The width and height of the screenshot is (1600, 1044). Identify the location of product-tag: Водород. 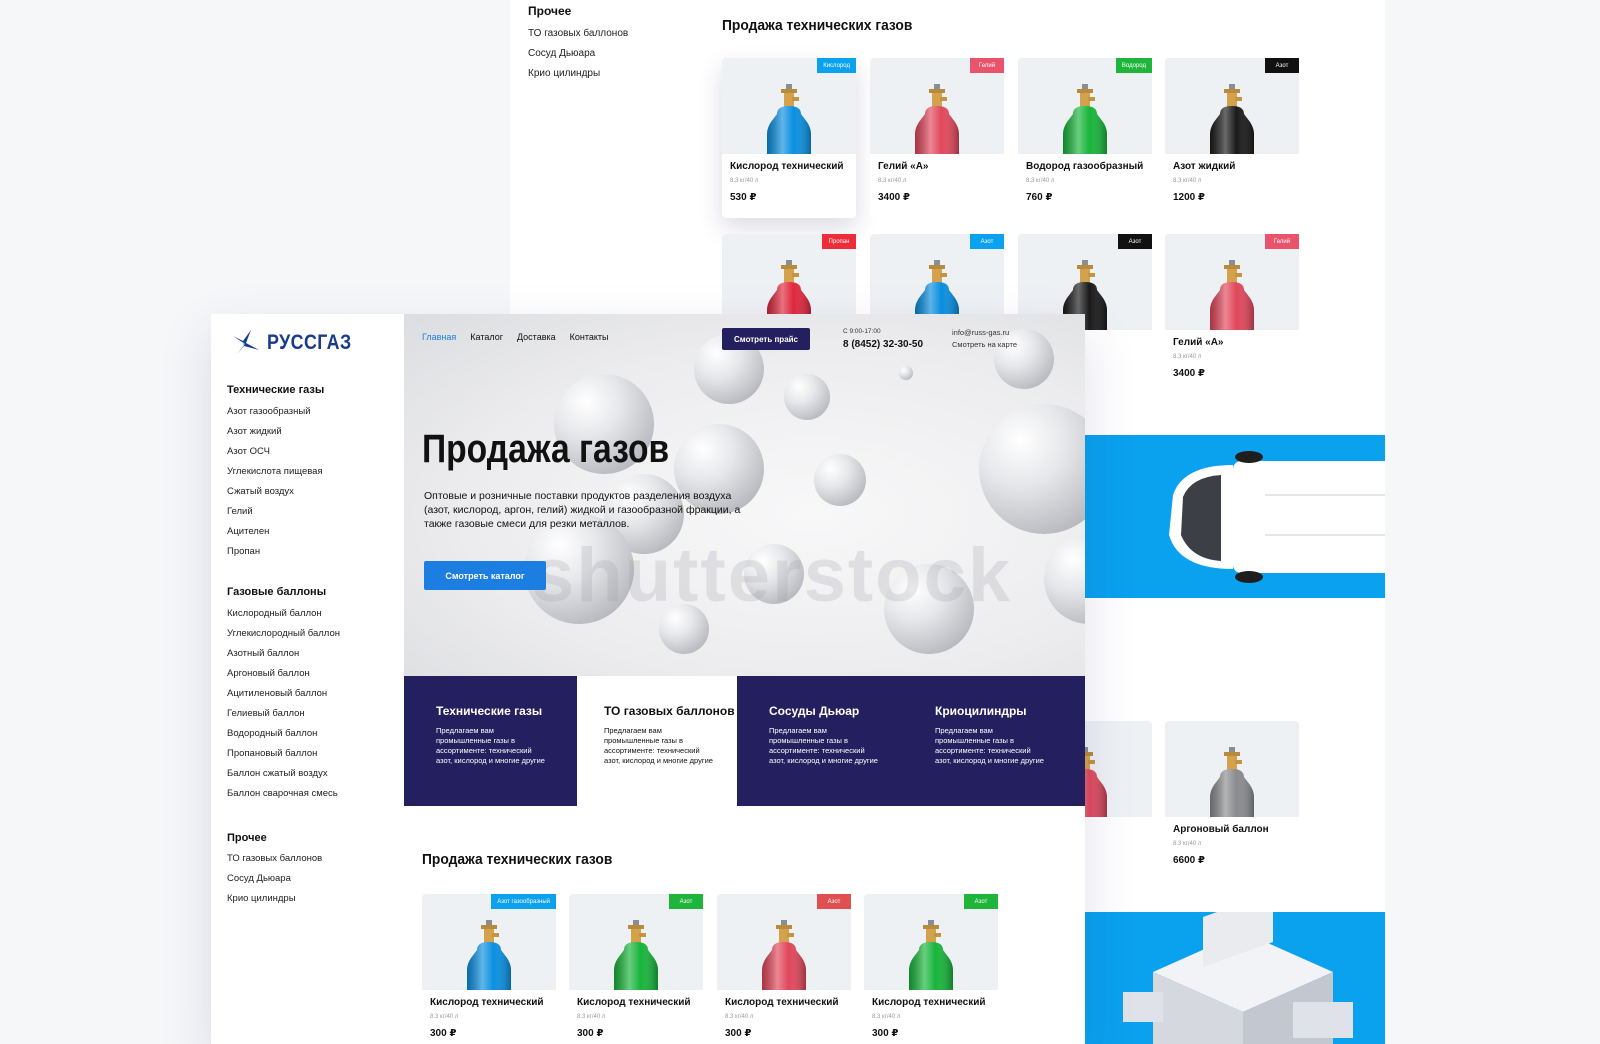
(1133, 65).